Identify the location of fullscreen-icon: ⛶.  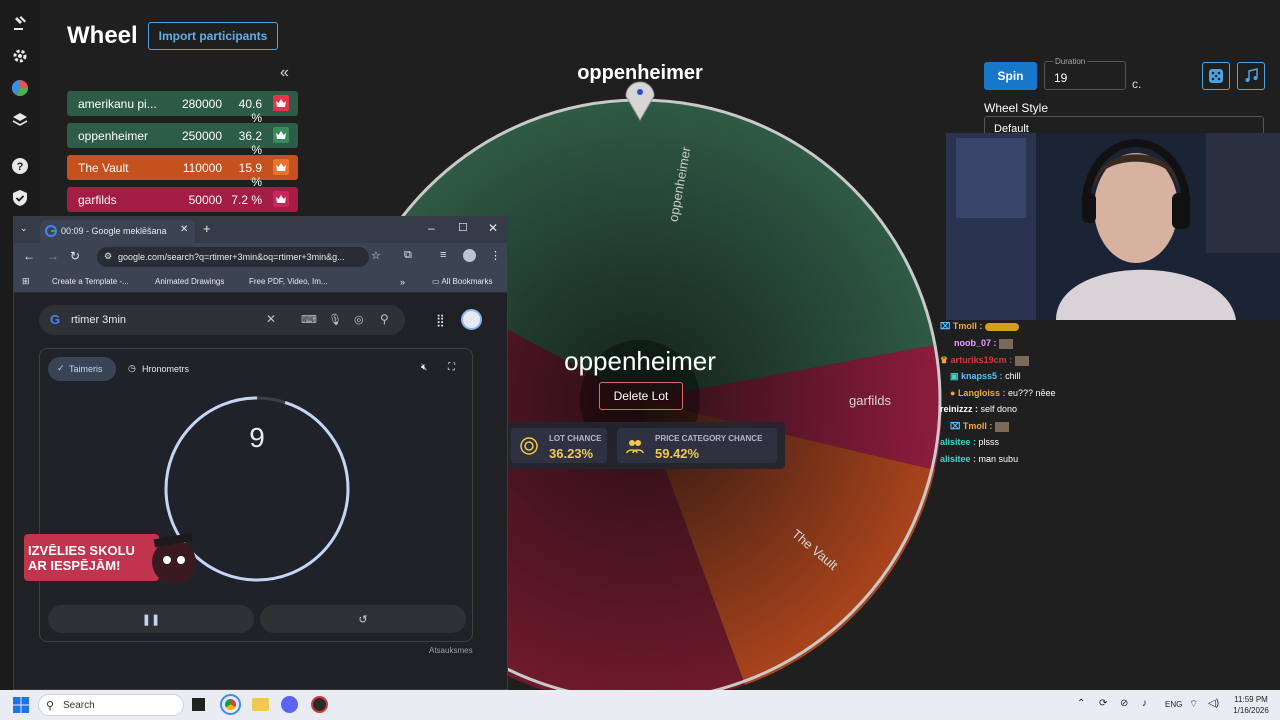
(451, 367).